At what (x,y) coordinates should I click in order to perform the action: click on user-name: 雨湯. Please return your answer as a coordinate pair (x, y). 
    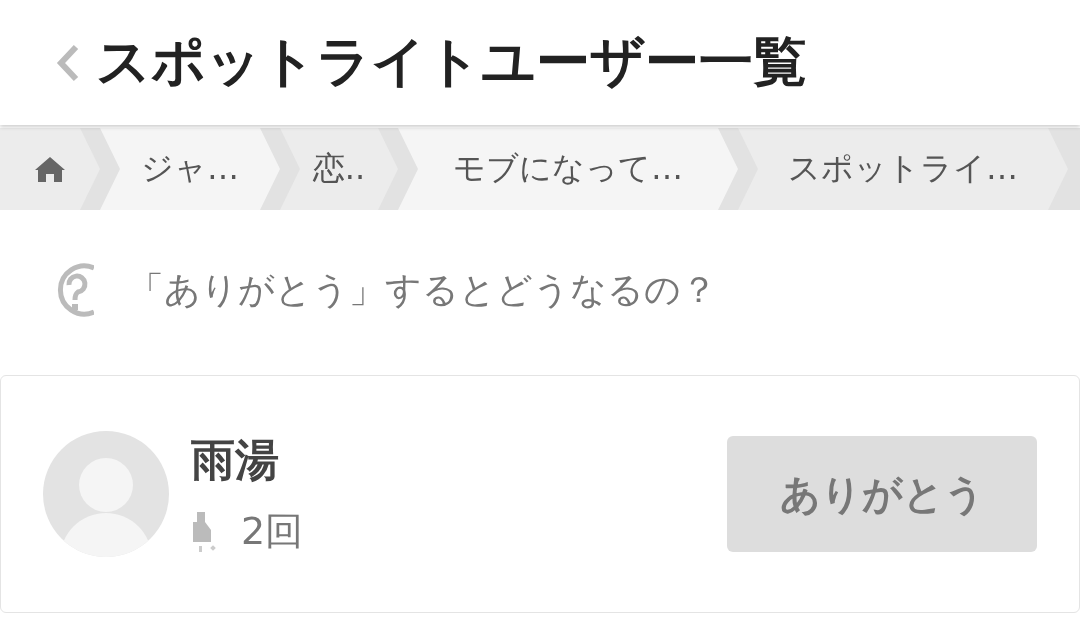
    Looking at the image, I should click on (235, 460).